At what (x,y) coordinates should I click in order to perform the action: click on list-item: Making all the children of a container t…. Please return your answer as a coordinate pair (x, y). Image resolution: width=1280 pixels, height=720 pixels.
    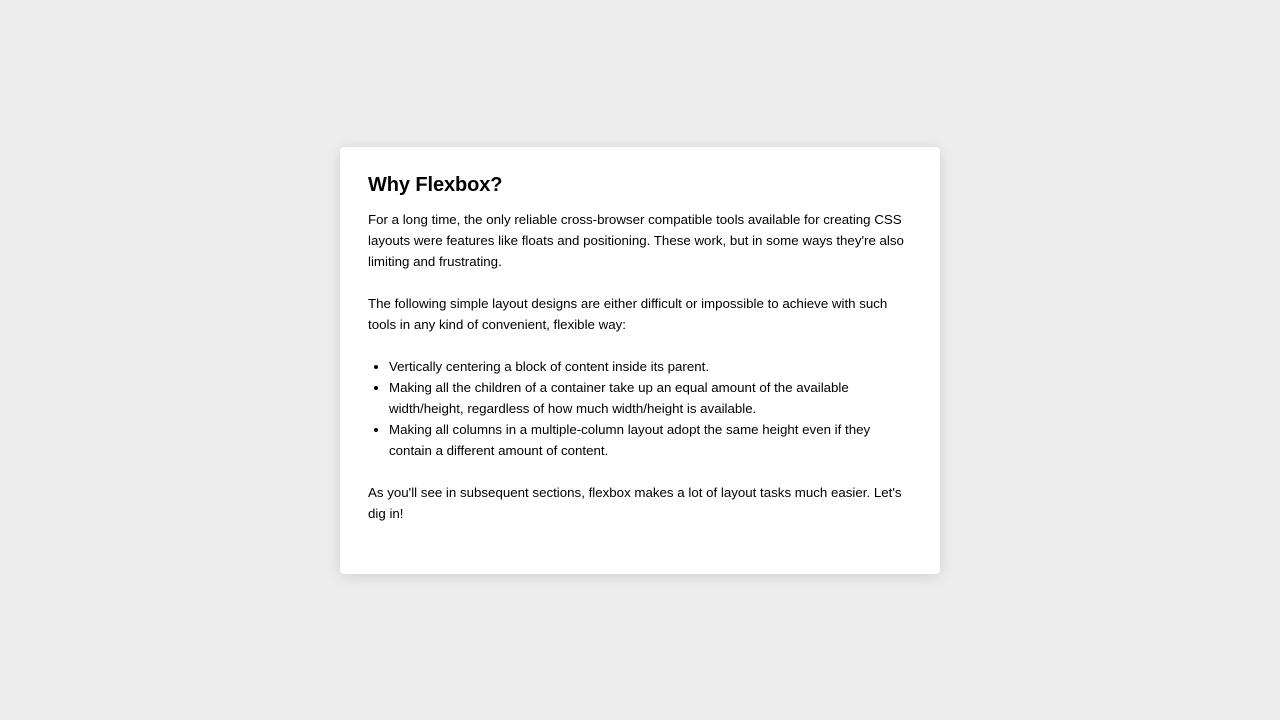
    Looking at the image, I should click on (650, 398).